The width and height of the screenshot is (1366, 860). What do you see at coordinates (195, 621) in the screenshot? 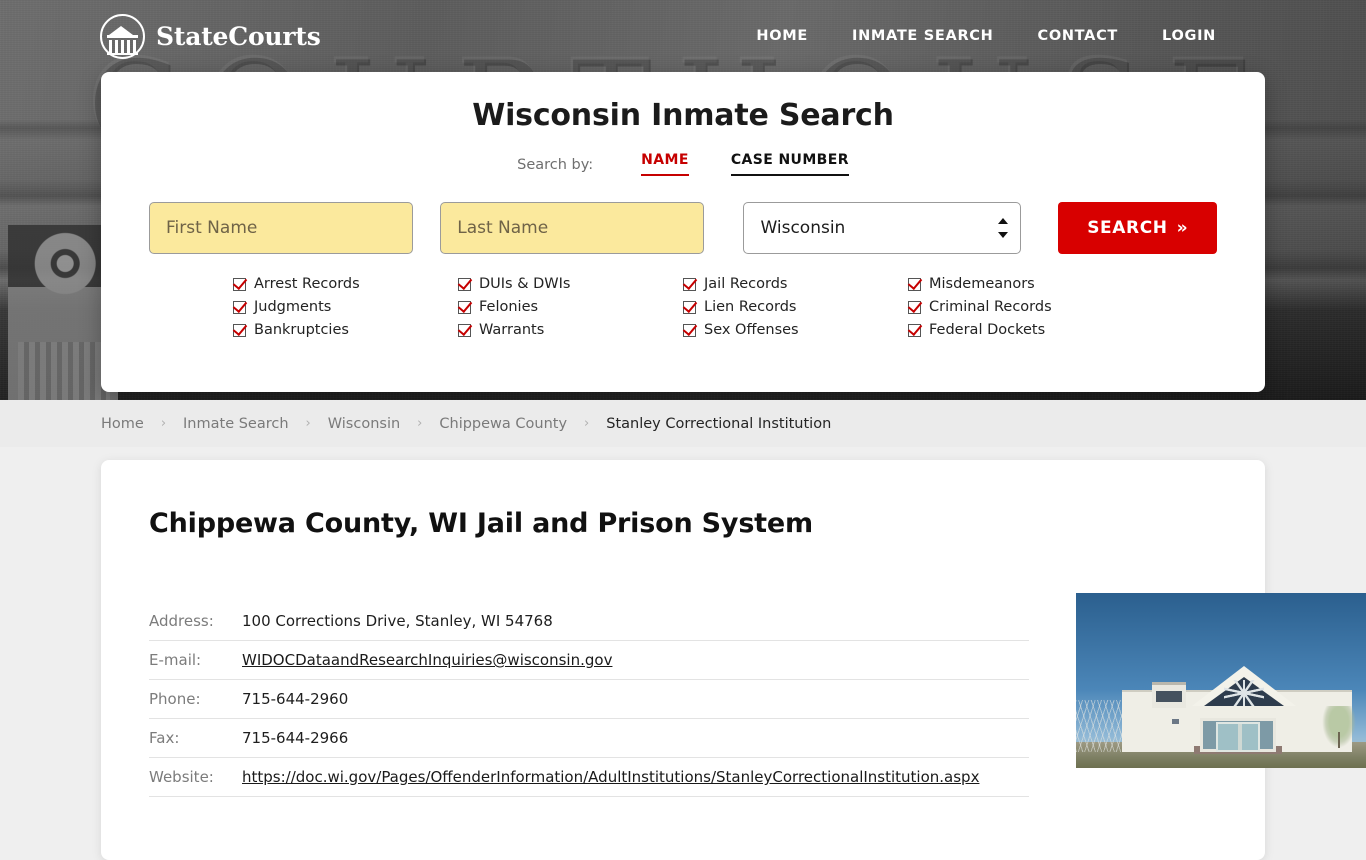
I see `info-key: Address:` at bounding box center [195, 621].